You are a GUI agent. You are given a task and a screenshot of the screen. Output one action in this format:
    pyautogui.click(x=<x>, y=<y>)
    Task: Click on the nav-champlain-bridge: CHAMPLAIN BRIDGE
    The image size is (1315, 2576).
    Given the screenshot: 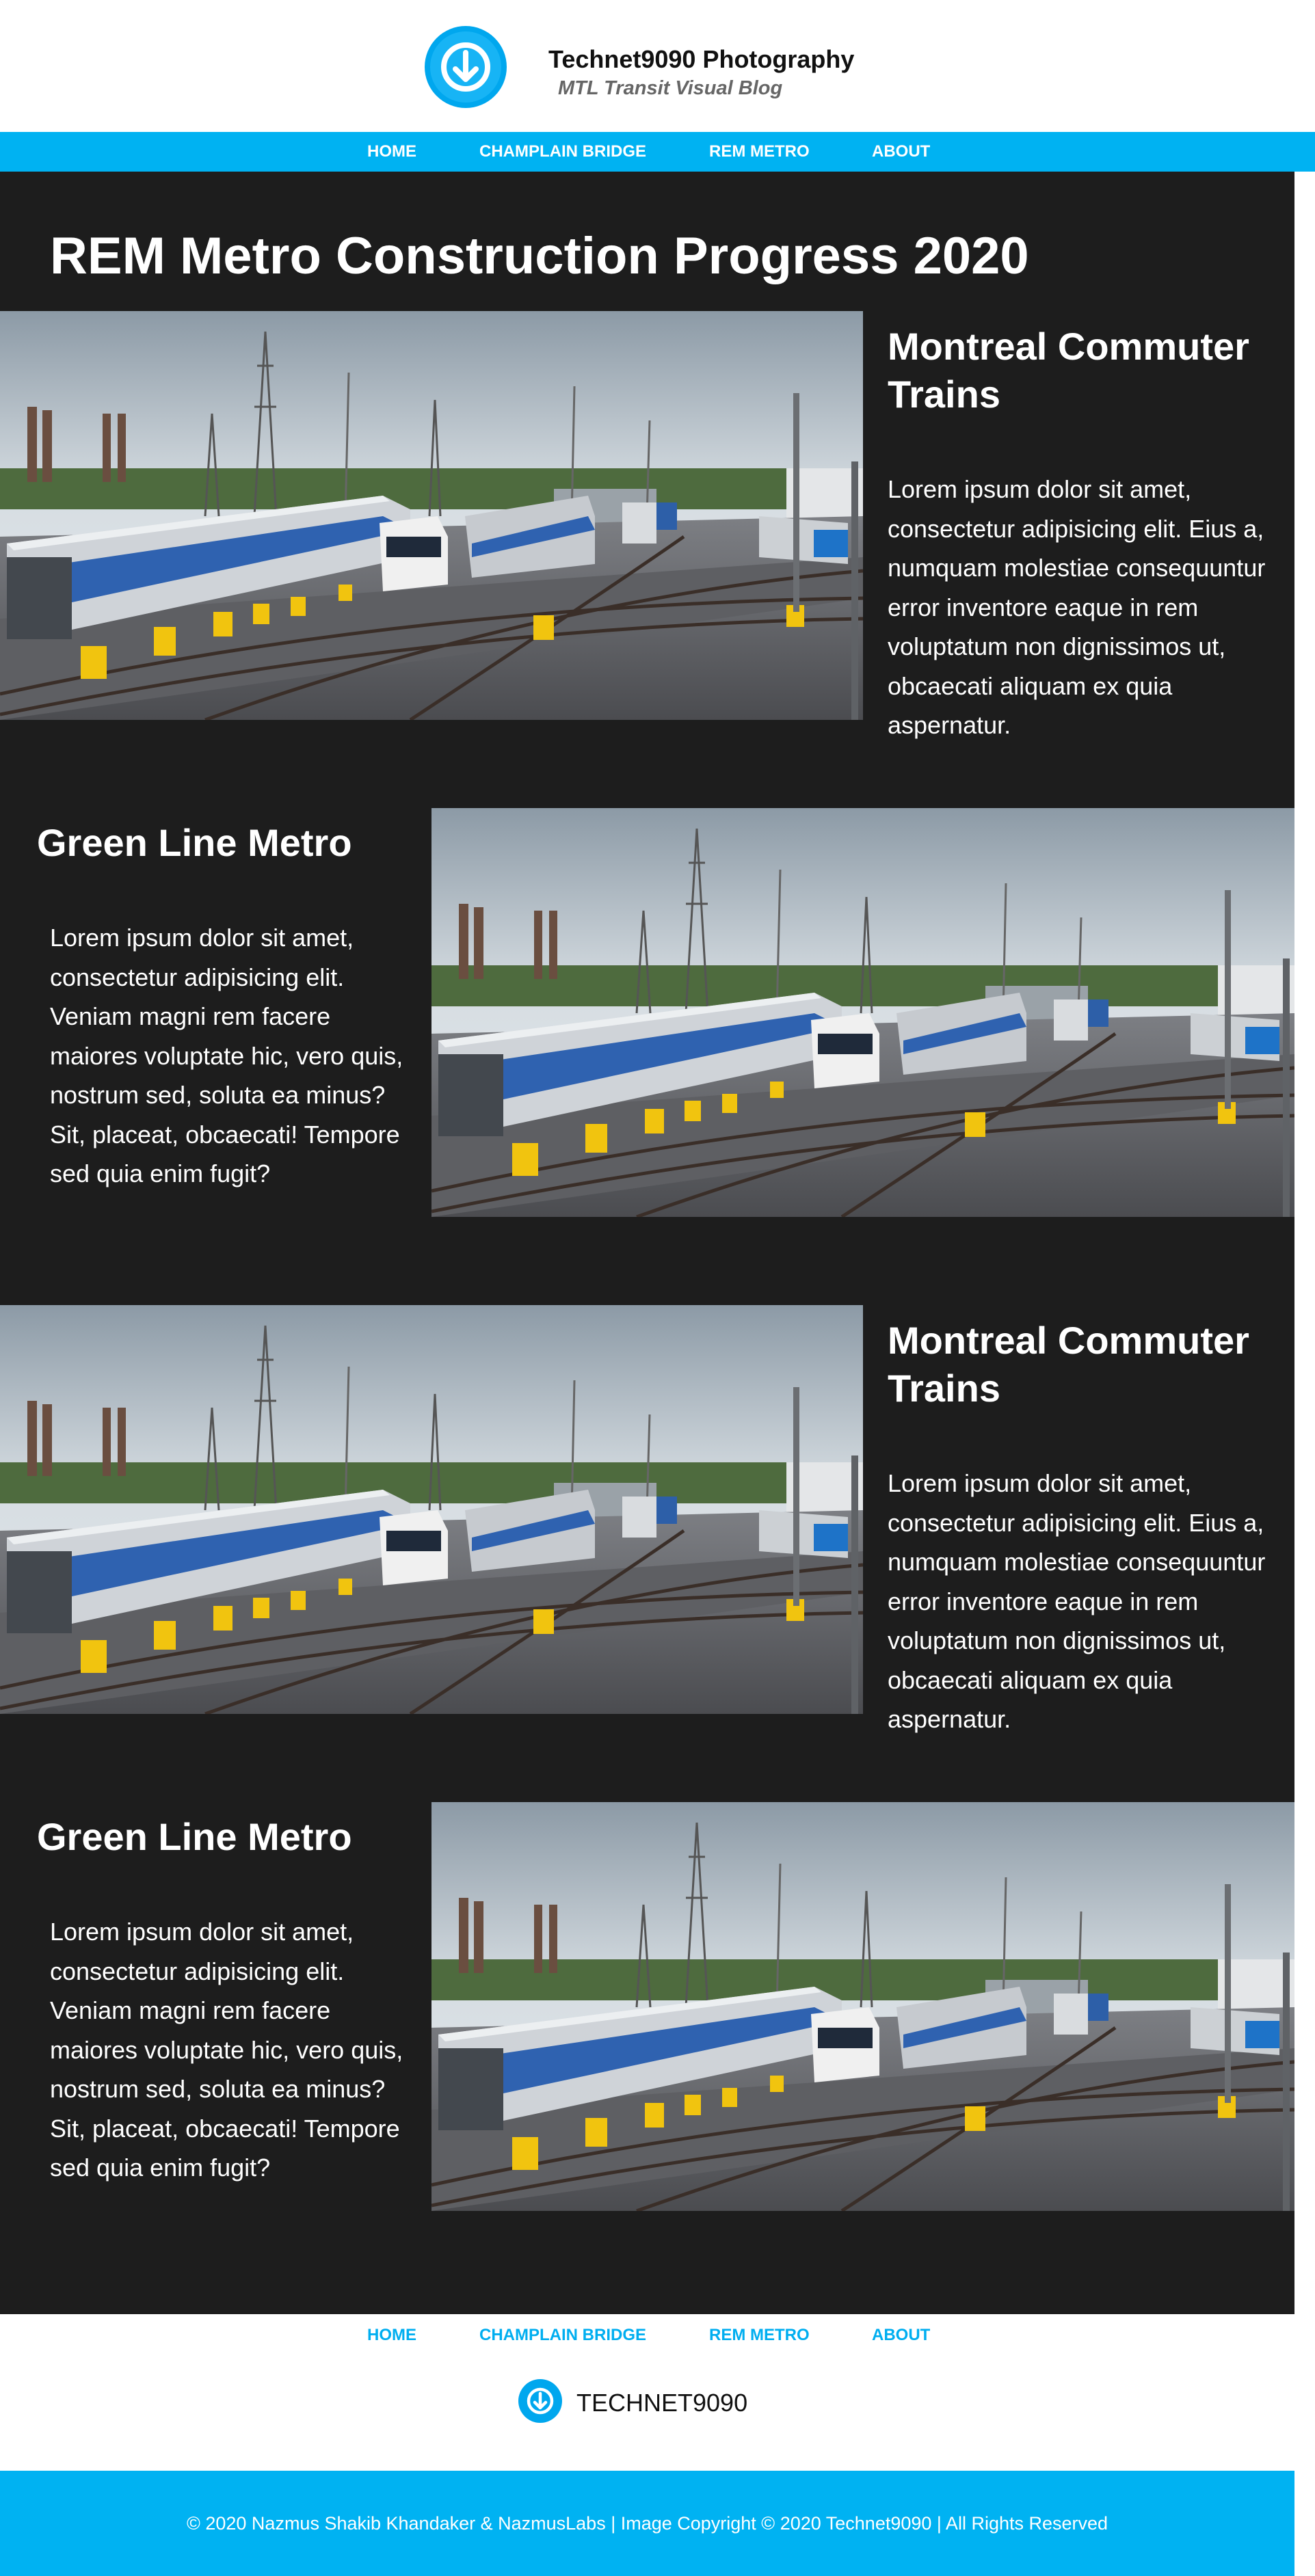 What is the action you would take?
    pyautogui.click(x=563, y=152)
    